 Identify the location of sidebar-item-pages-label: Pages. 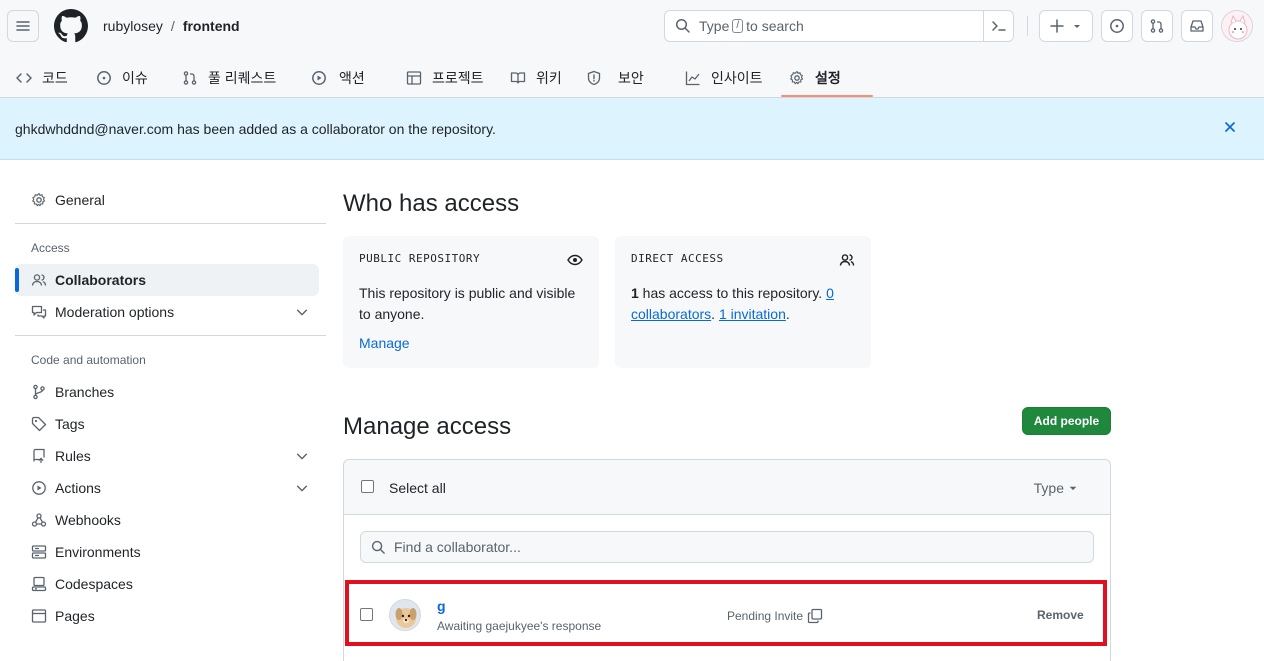
(75, 616).